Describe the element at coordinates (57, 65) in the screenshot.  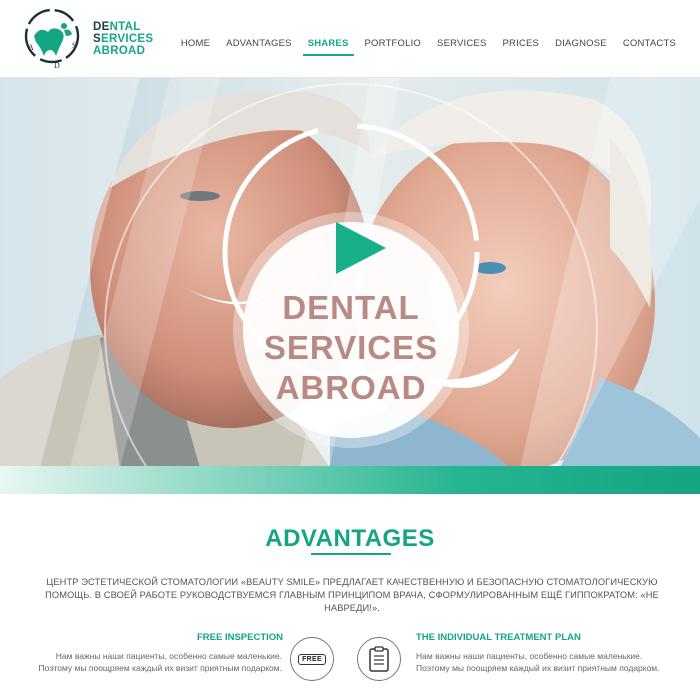
I see `logo-letter-d: D` at that location.